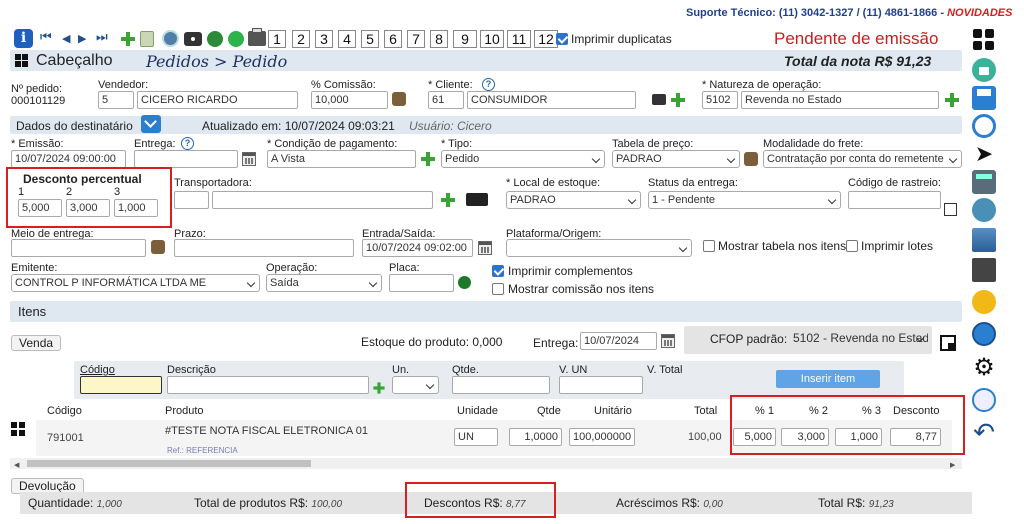 The width and height of the screenshot is (1024, 524). What do you see at coordinates (349, 100) in the screenshot?
I see `commission-input: 10,000` at bounding box center [349, 100].